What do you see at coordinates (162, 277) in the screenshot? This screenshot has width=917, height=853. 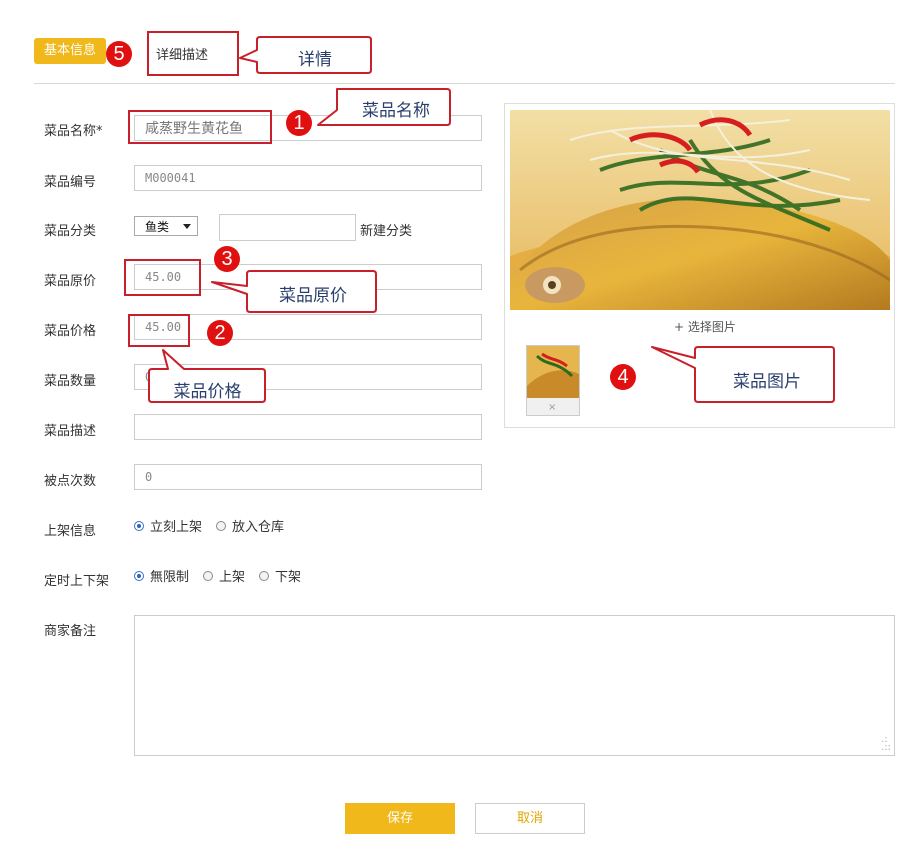 I see `highlight-box-orig-price` at bounding box center [162, 277].